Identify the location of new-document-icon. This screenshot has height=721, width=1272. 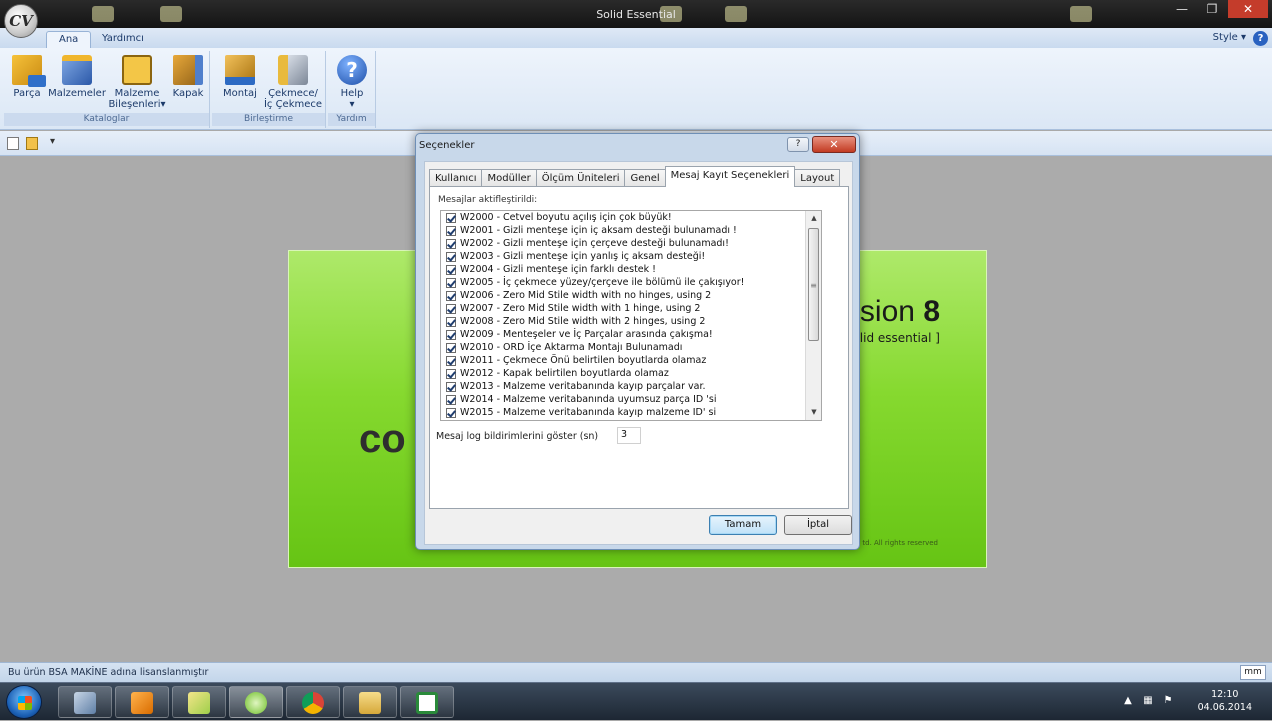
(13, 143).